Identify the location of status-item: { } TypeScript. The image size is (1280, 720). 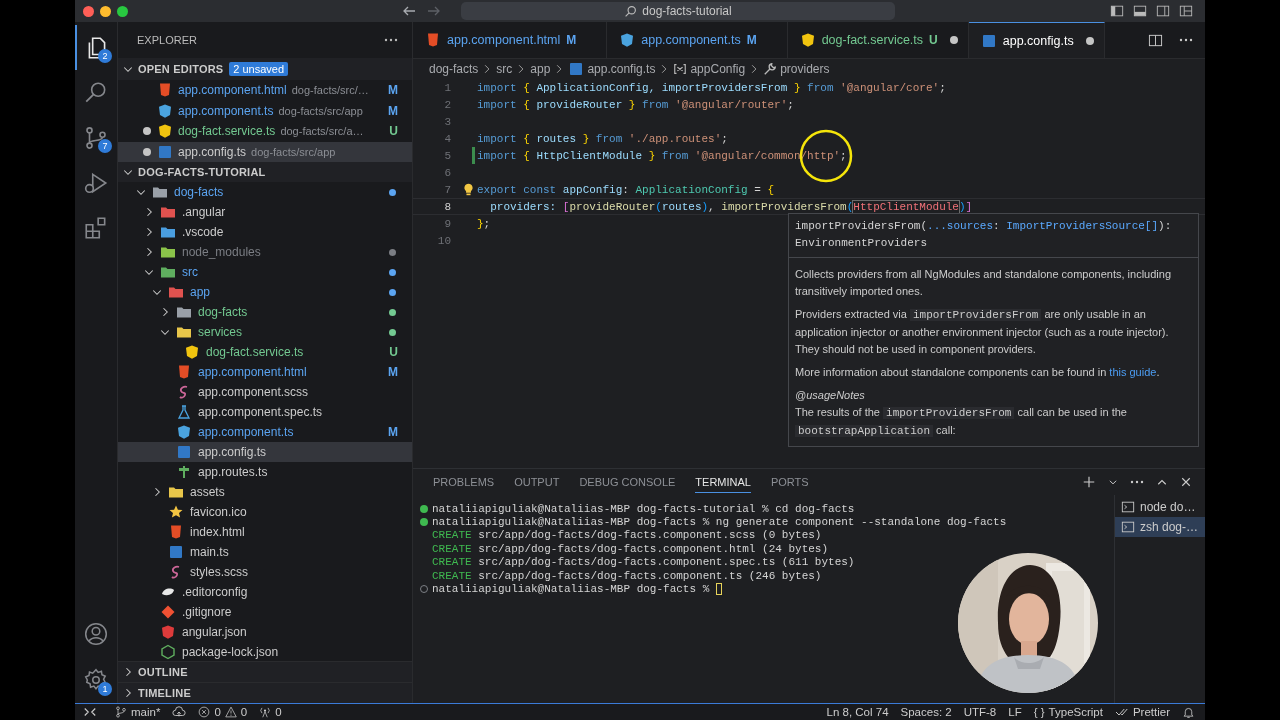
(1068, 712).